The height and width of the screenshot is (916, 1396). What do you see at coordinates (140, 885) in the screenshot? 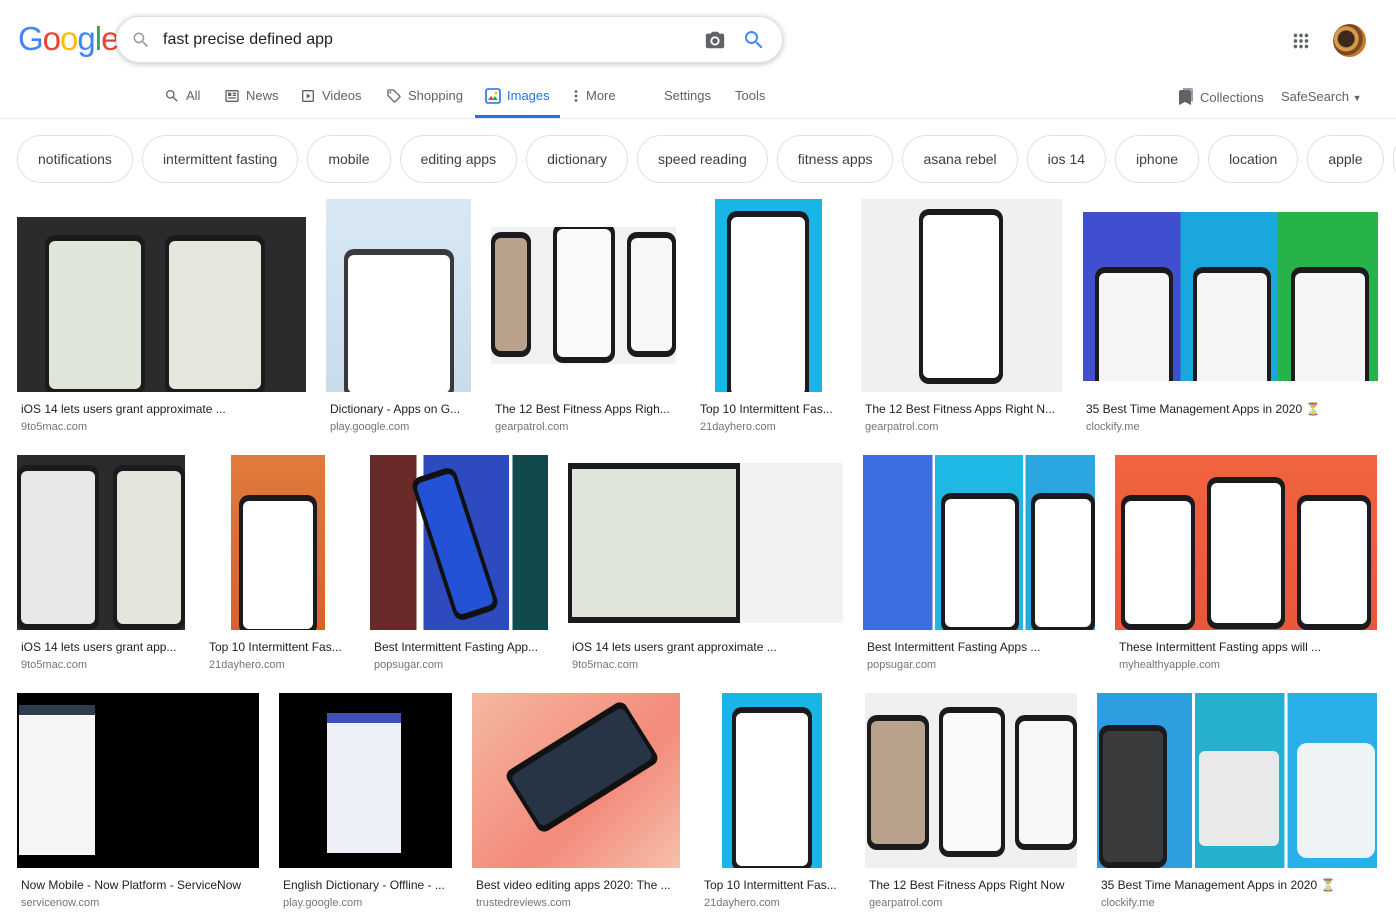
I see `result-title: Now Mobile - Now Platform - ServiceNow` at bounding box center [140, 885].